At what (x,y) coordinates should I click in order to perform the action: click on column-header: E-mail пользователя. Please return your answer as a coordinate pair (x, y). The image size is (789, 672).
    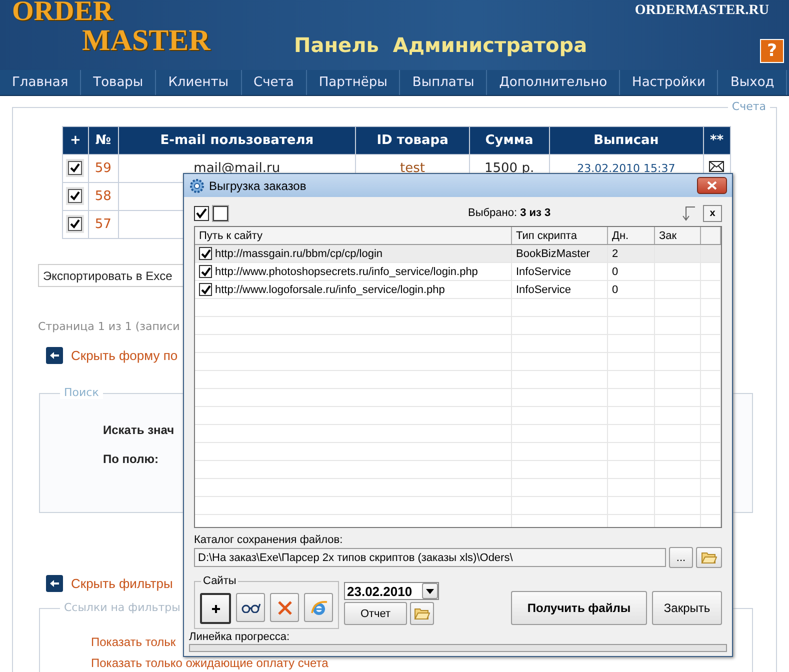
    Looking at the image, I should click on (237, 140).